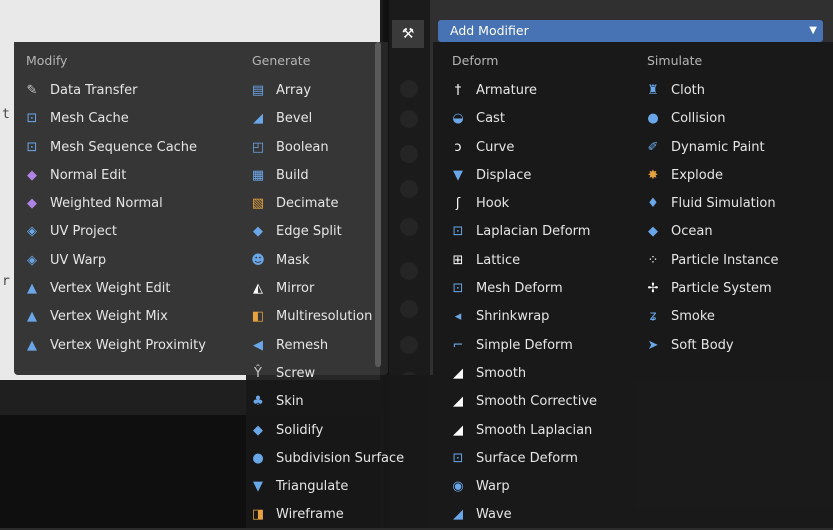 The width and height of the screenshot is (833, 530). What do you see at coordinates (94, 90) in the screenshot?
I see `modify-menu-item-label: Data Transfer` at bounding box center [94, 90].